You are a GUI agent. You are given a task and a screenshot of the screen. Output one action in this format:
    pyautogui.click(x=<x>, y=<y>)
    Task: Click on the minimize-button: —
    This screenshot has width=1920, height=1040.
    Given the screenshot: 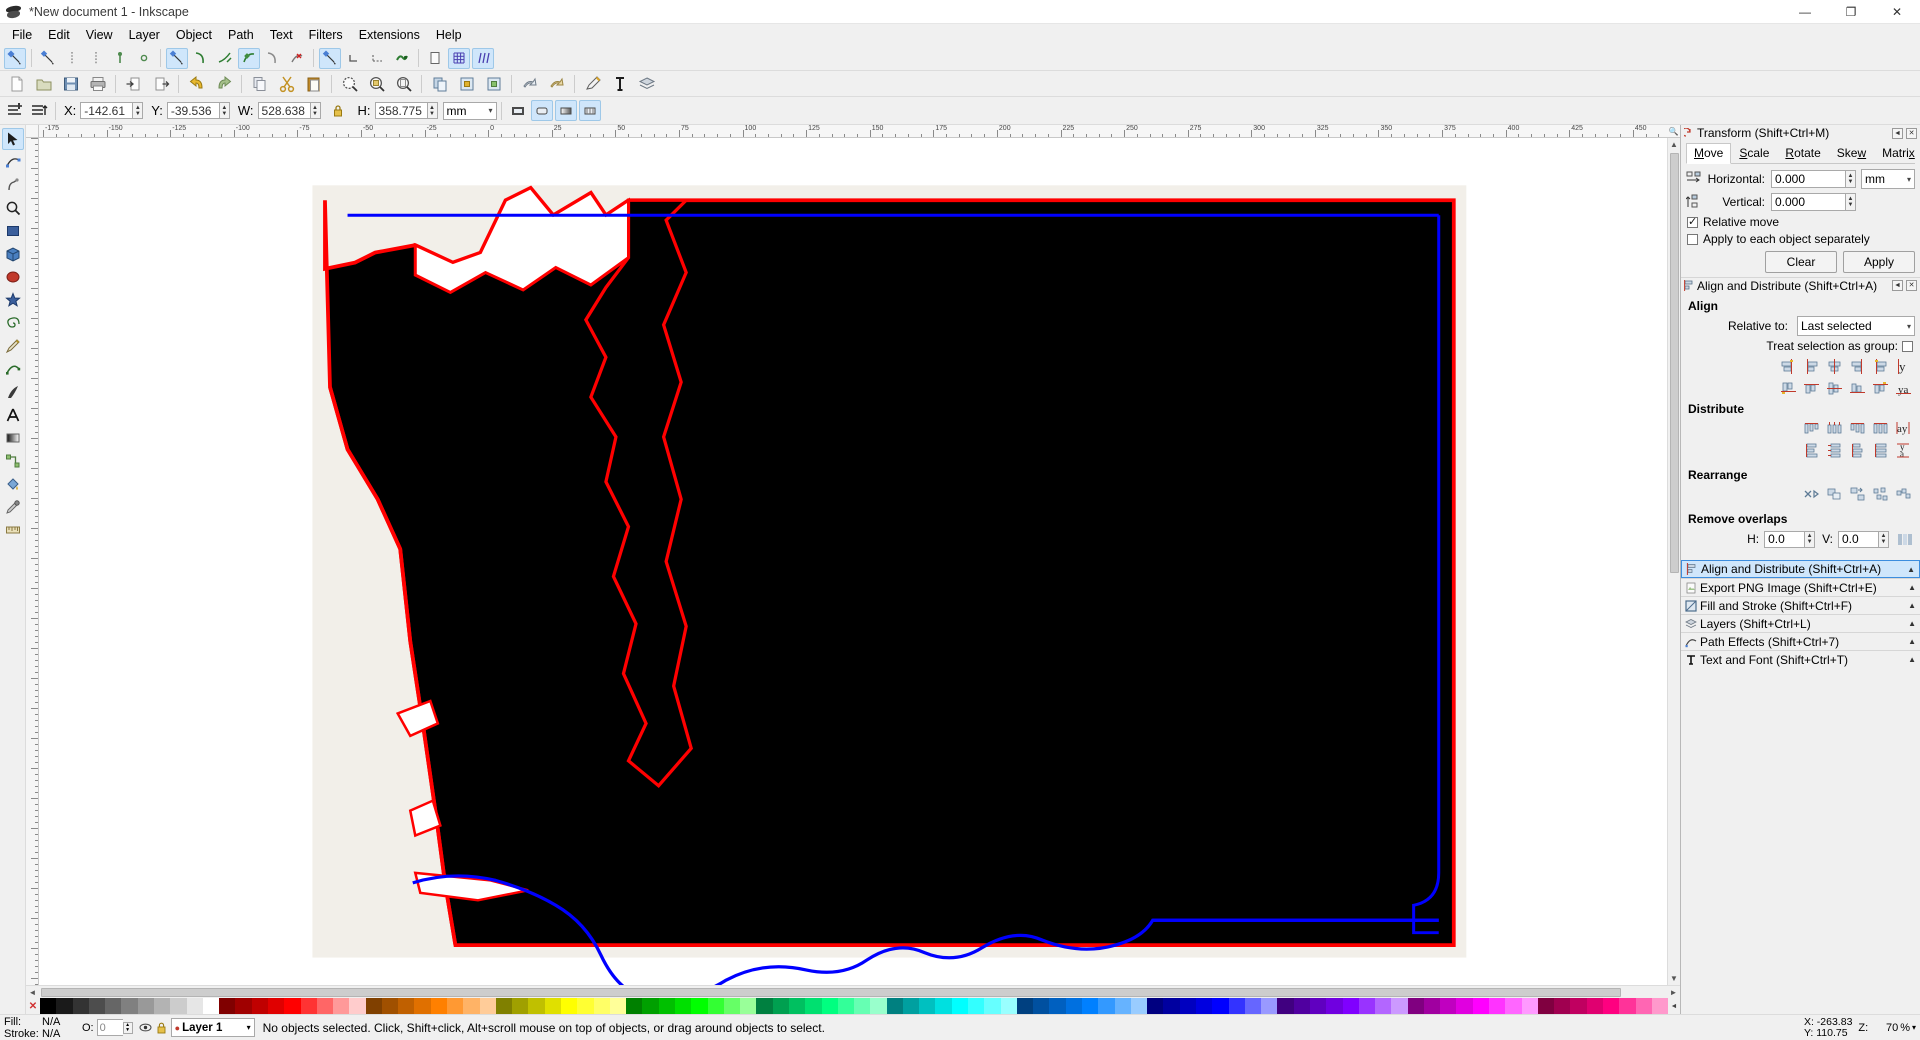 What is the action you would take?
    pyautogui.click(x=1805, y=12)
    